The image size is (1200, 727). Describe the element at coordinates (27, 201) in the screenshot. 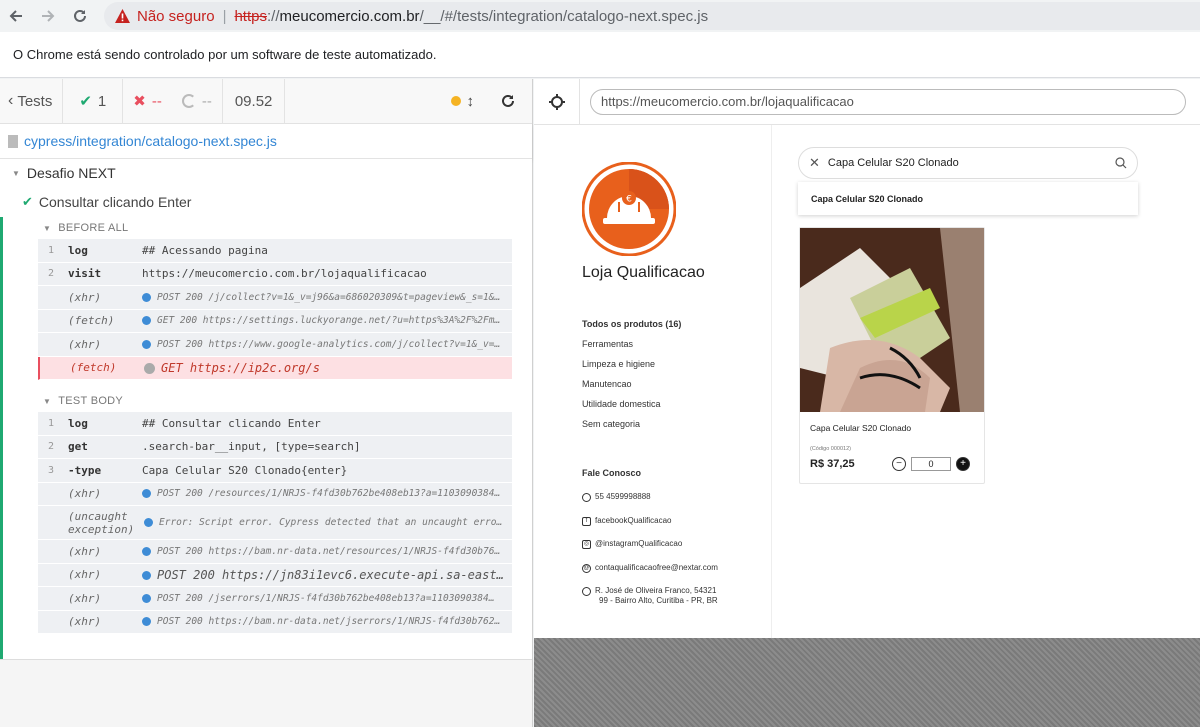

I see `check-icon: ✔` at that location.